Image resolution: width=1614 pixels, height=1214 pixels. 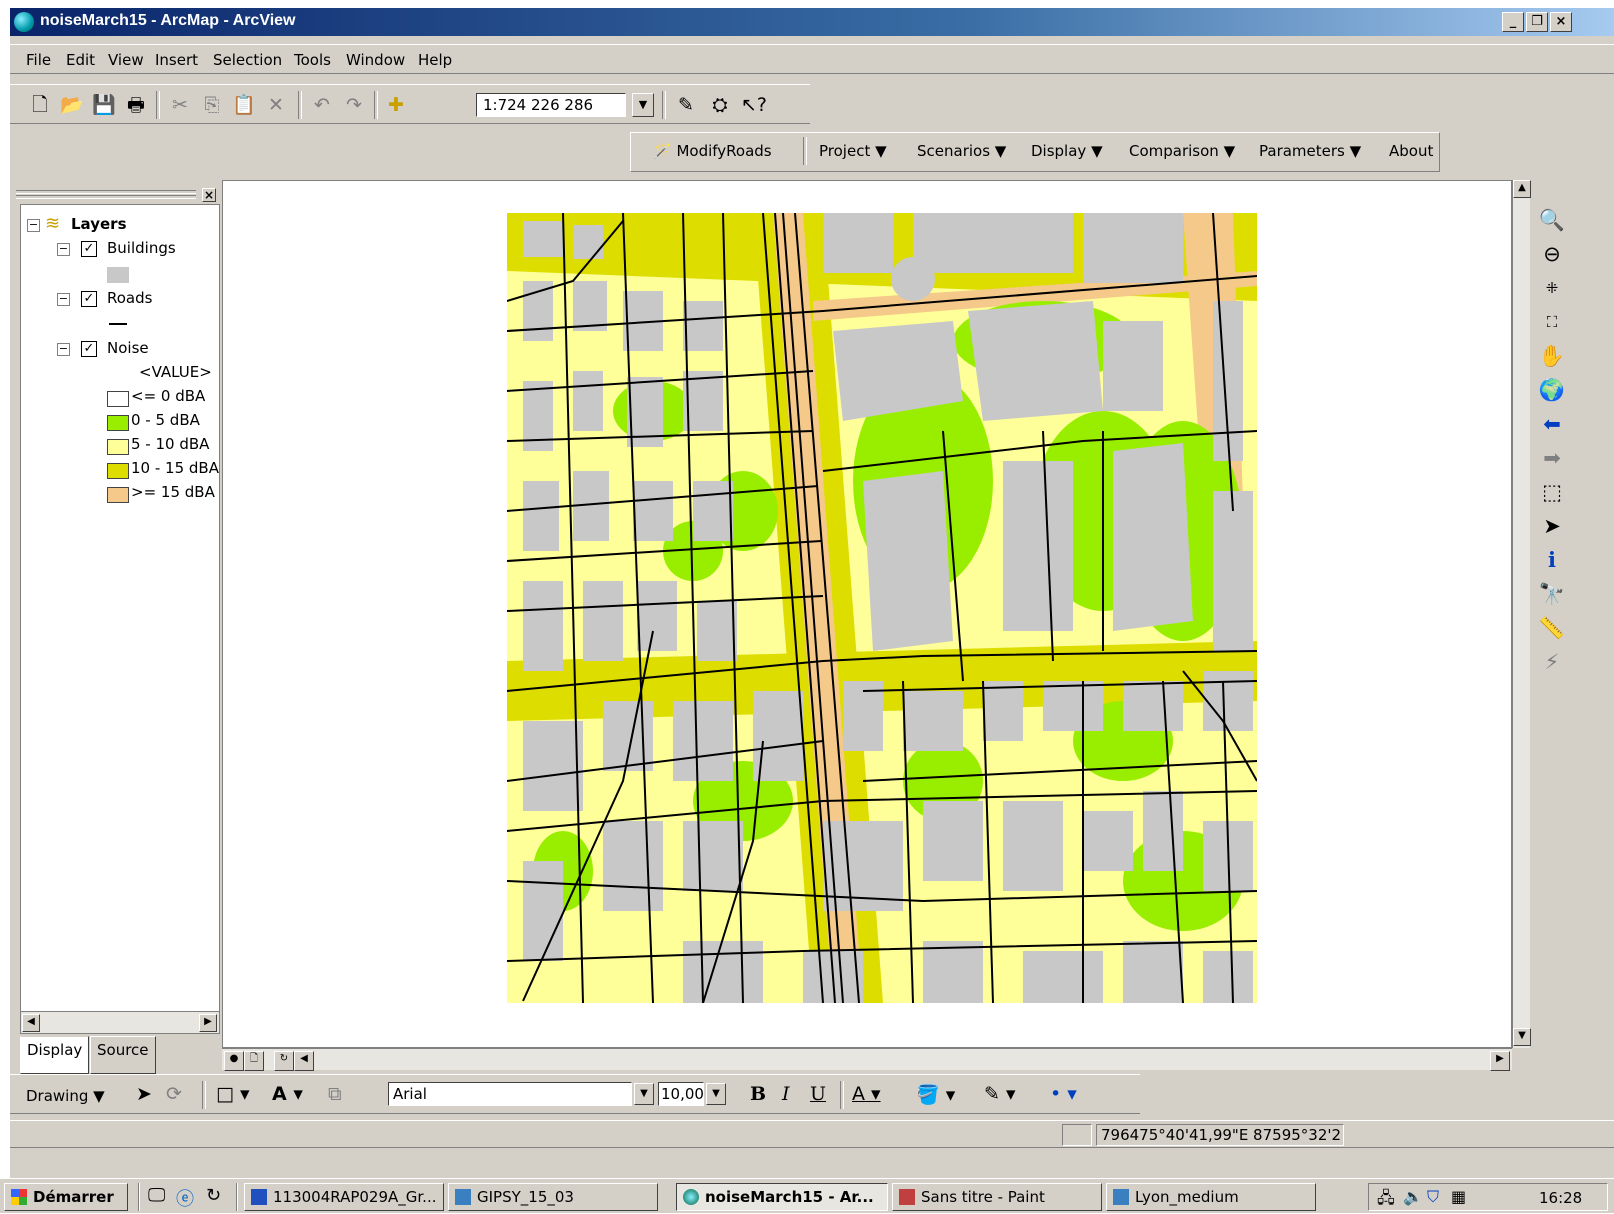 I want to click on layer-name: Buildings, so click(x=141, y=248).